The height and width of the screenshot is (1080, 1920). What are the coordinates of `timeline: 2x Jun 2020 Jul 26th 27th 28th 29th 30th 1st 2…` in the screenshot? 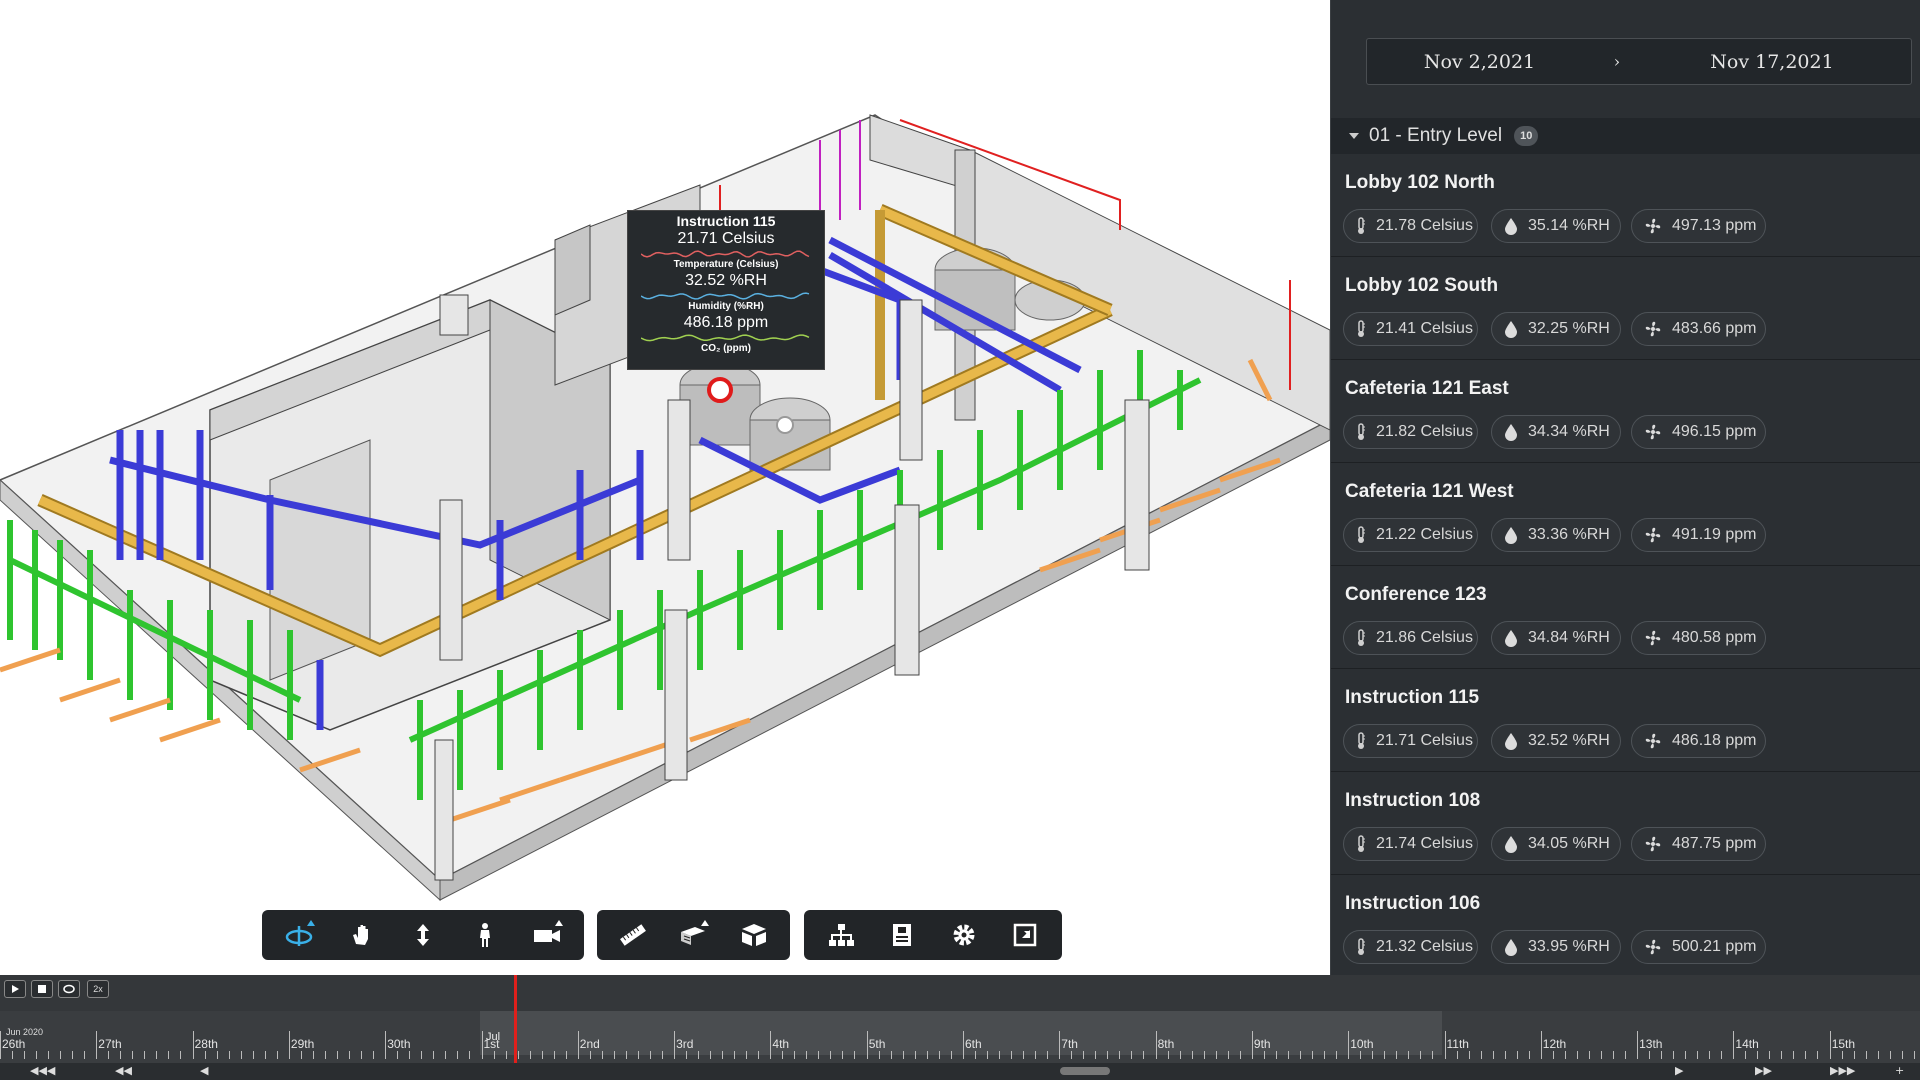 It's located at (960, 1027).